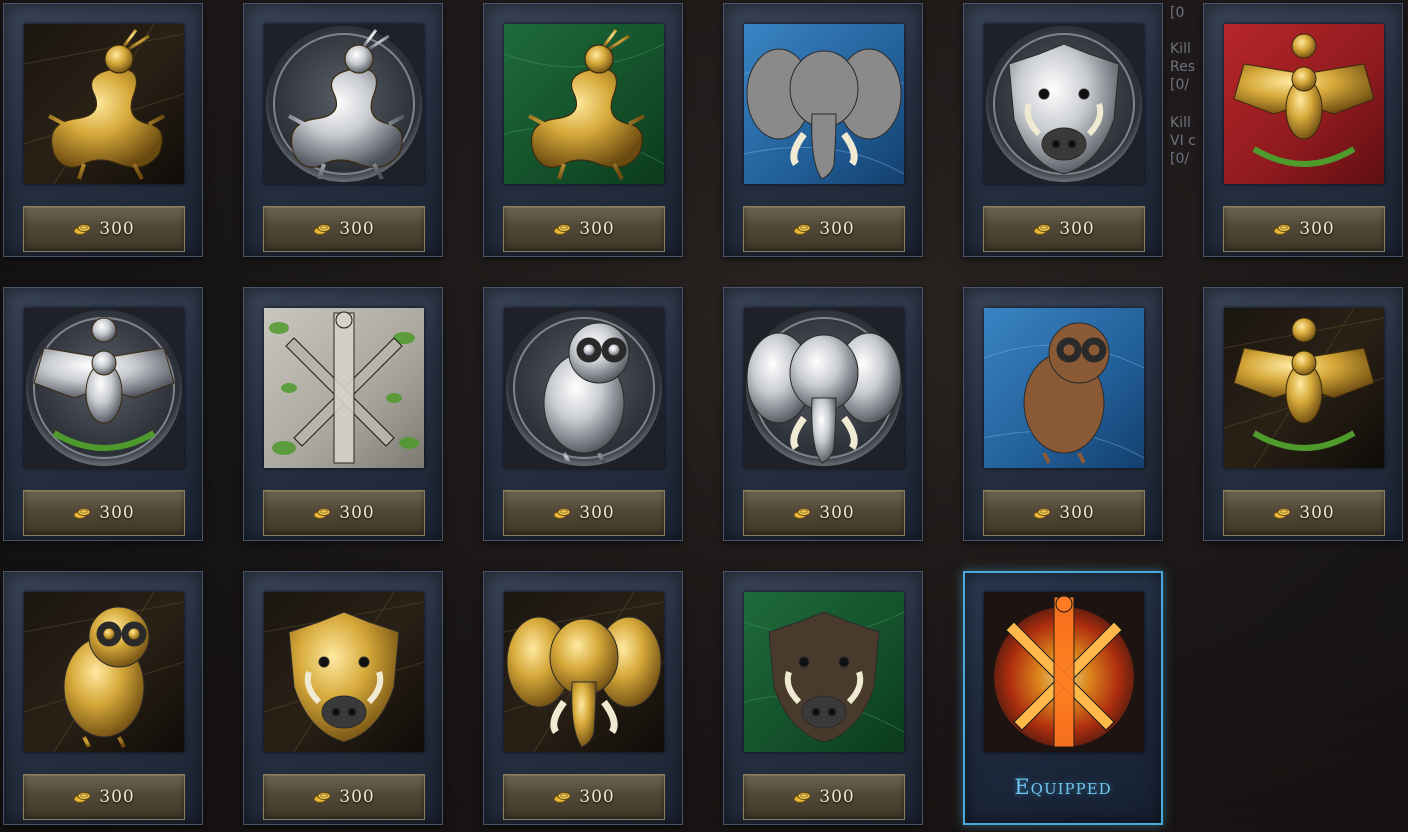  I want to click on gold-dragon-emblem-icon, so click(104, 104).